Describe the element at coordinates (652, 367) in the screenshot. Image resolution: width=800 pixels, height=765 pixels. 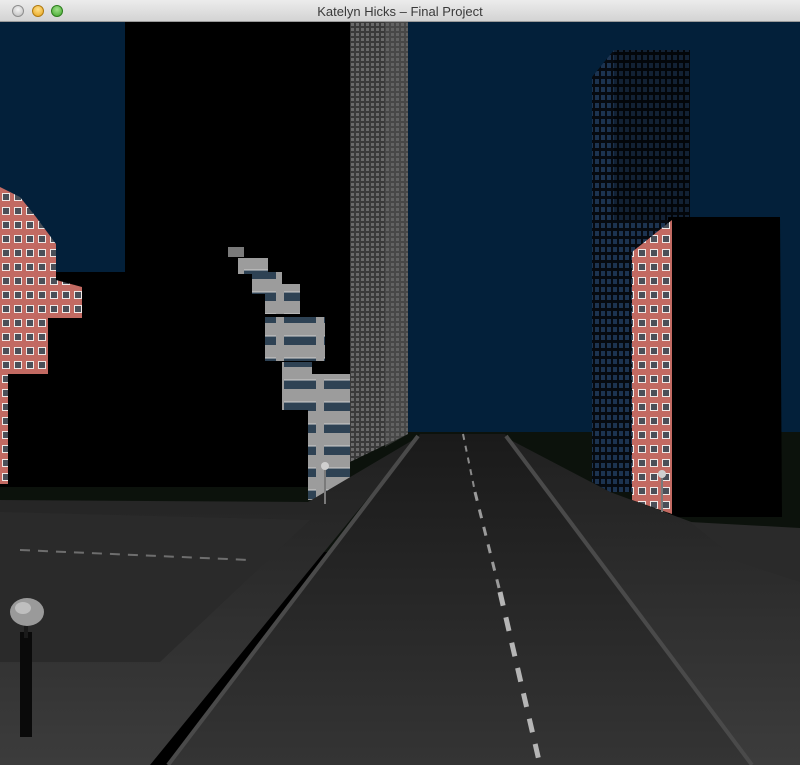
I see `building-brick-right` at that location.